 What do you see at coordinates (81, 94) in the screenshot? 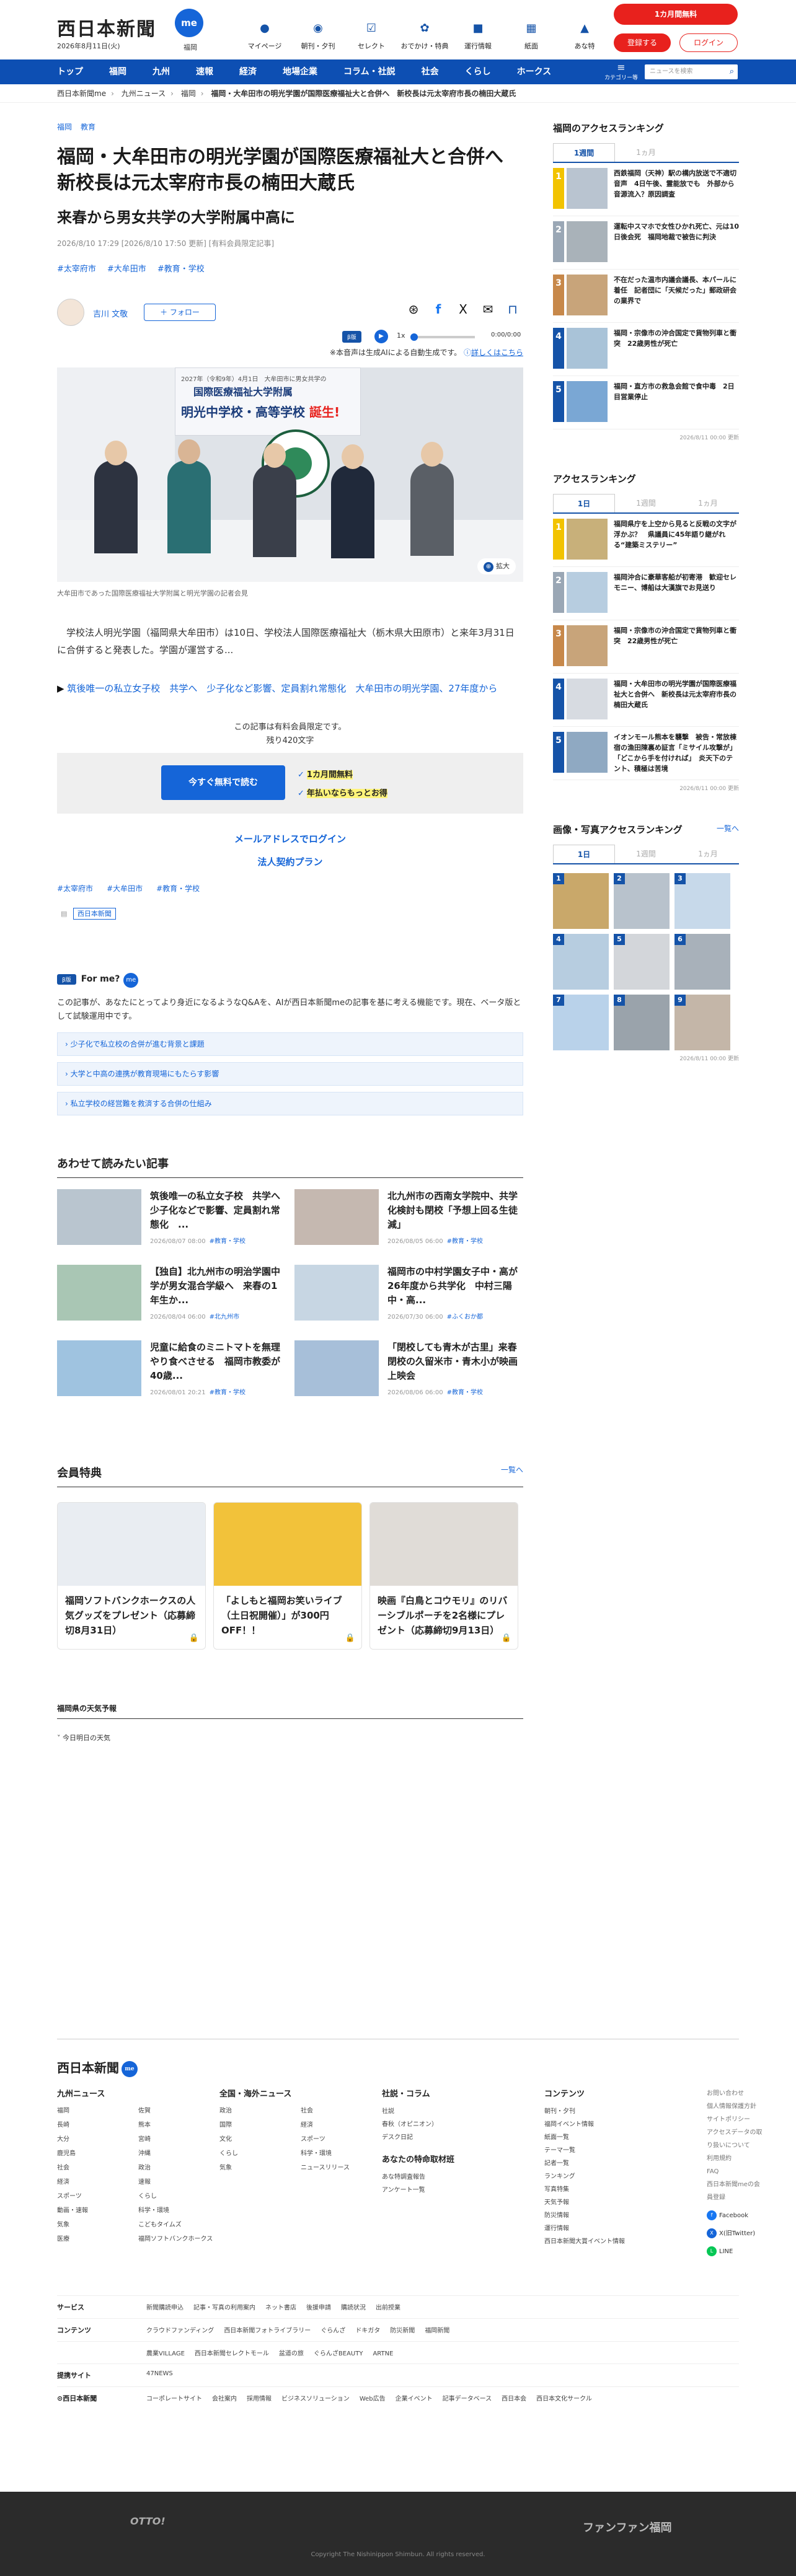
I see `breadcrumb-home: 西日本新聞me` at bounding box center [81, 94].